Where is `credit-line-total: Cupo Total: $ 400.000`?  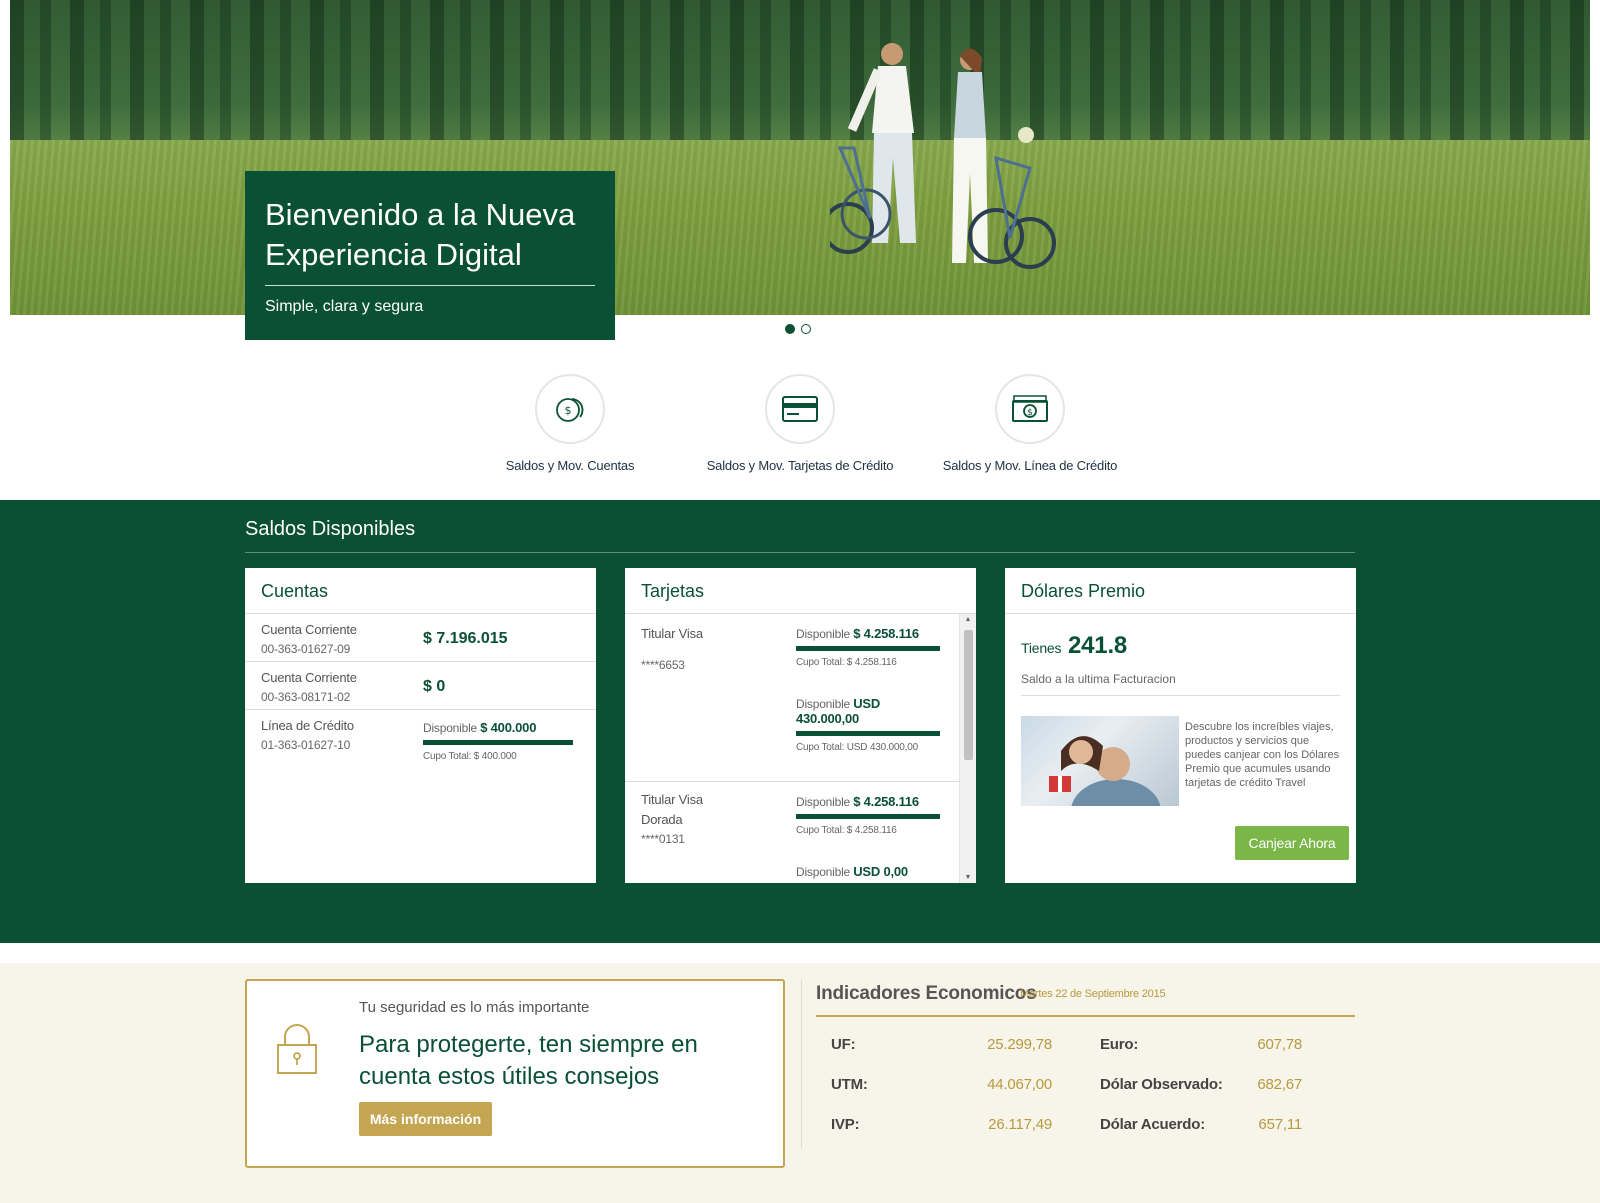
credit-line-total: Cupo Total: $ 400.000 is located at coordinates (470, 756).